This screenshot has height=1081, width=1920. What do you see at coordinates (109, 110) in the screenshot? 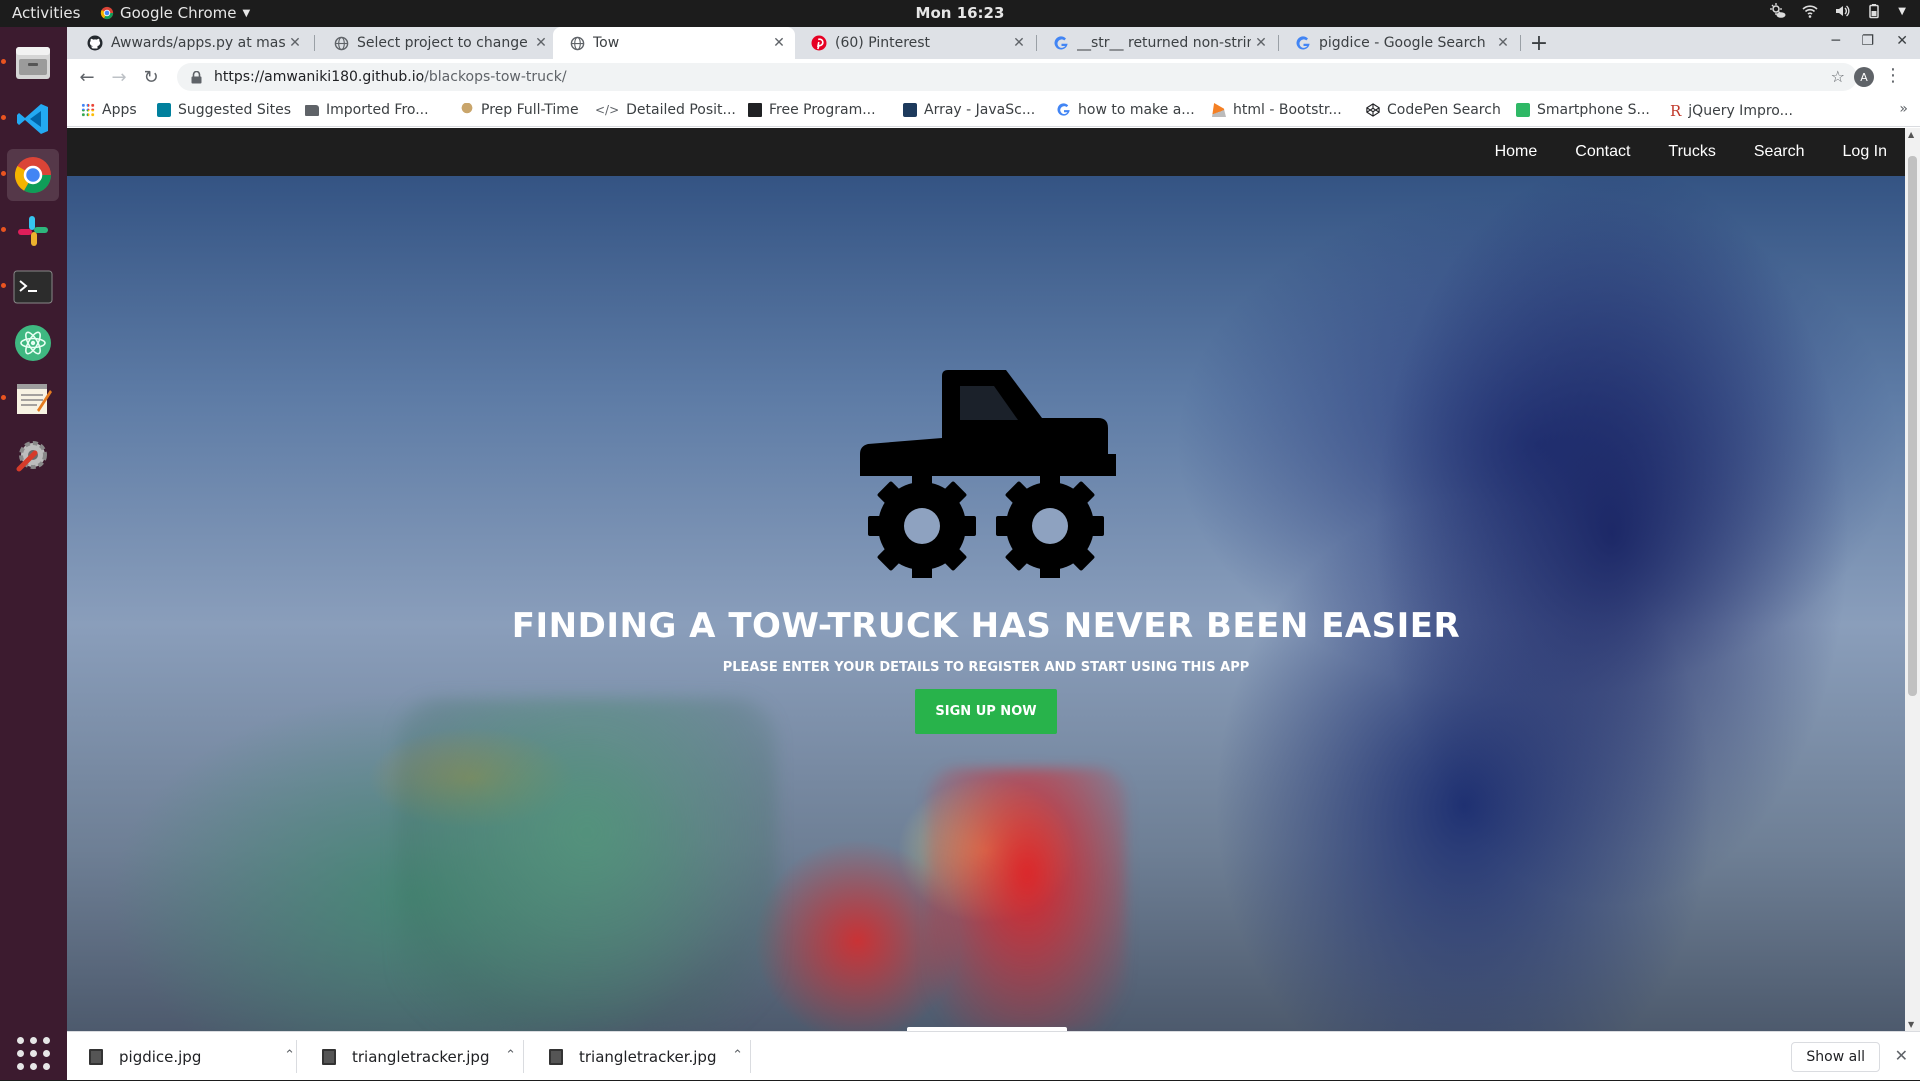
I see `bookmark-apps: Apps` at bounding box center [109, 110].